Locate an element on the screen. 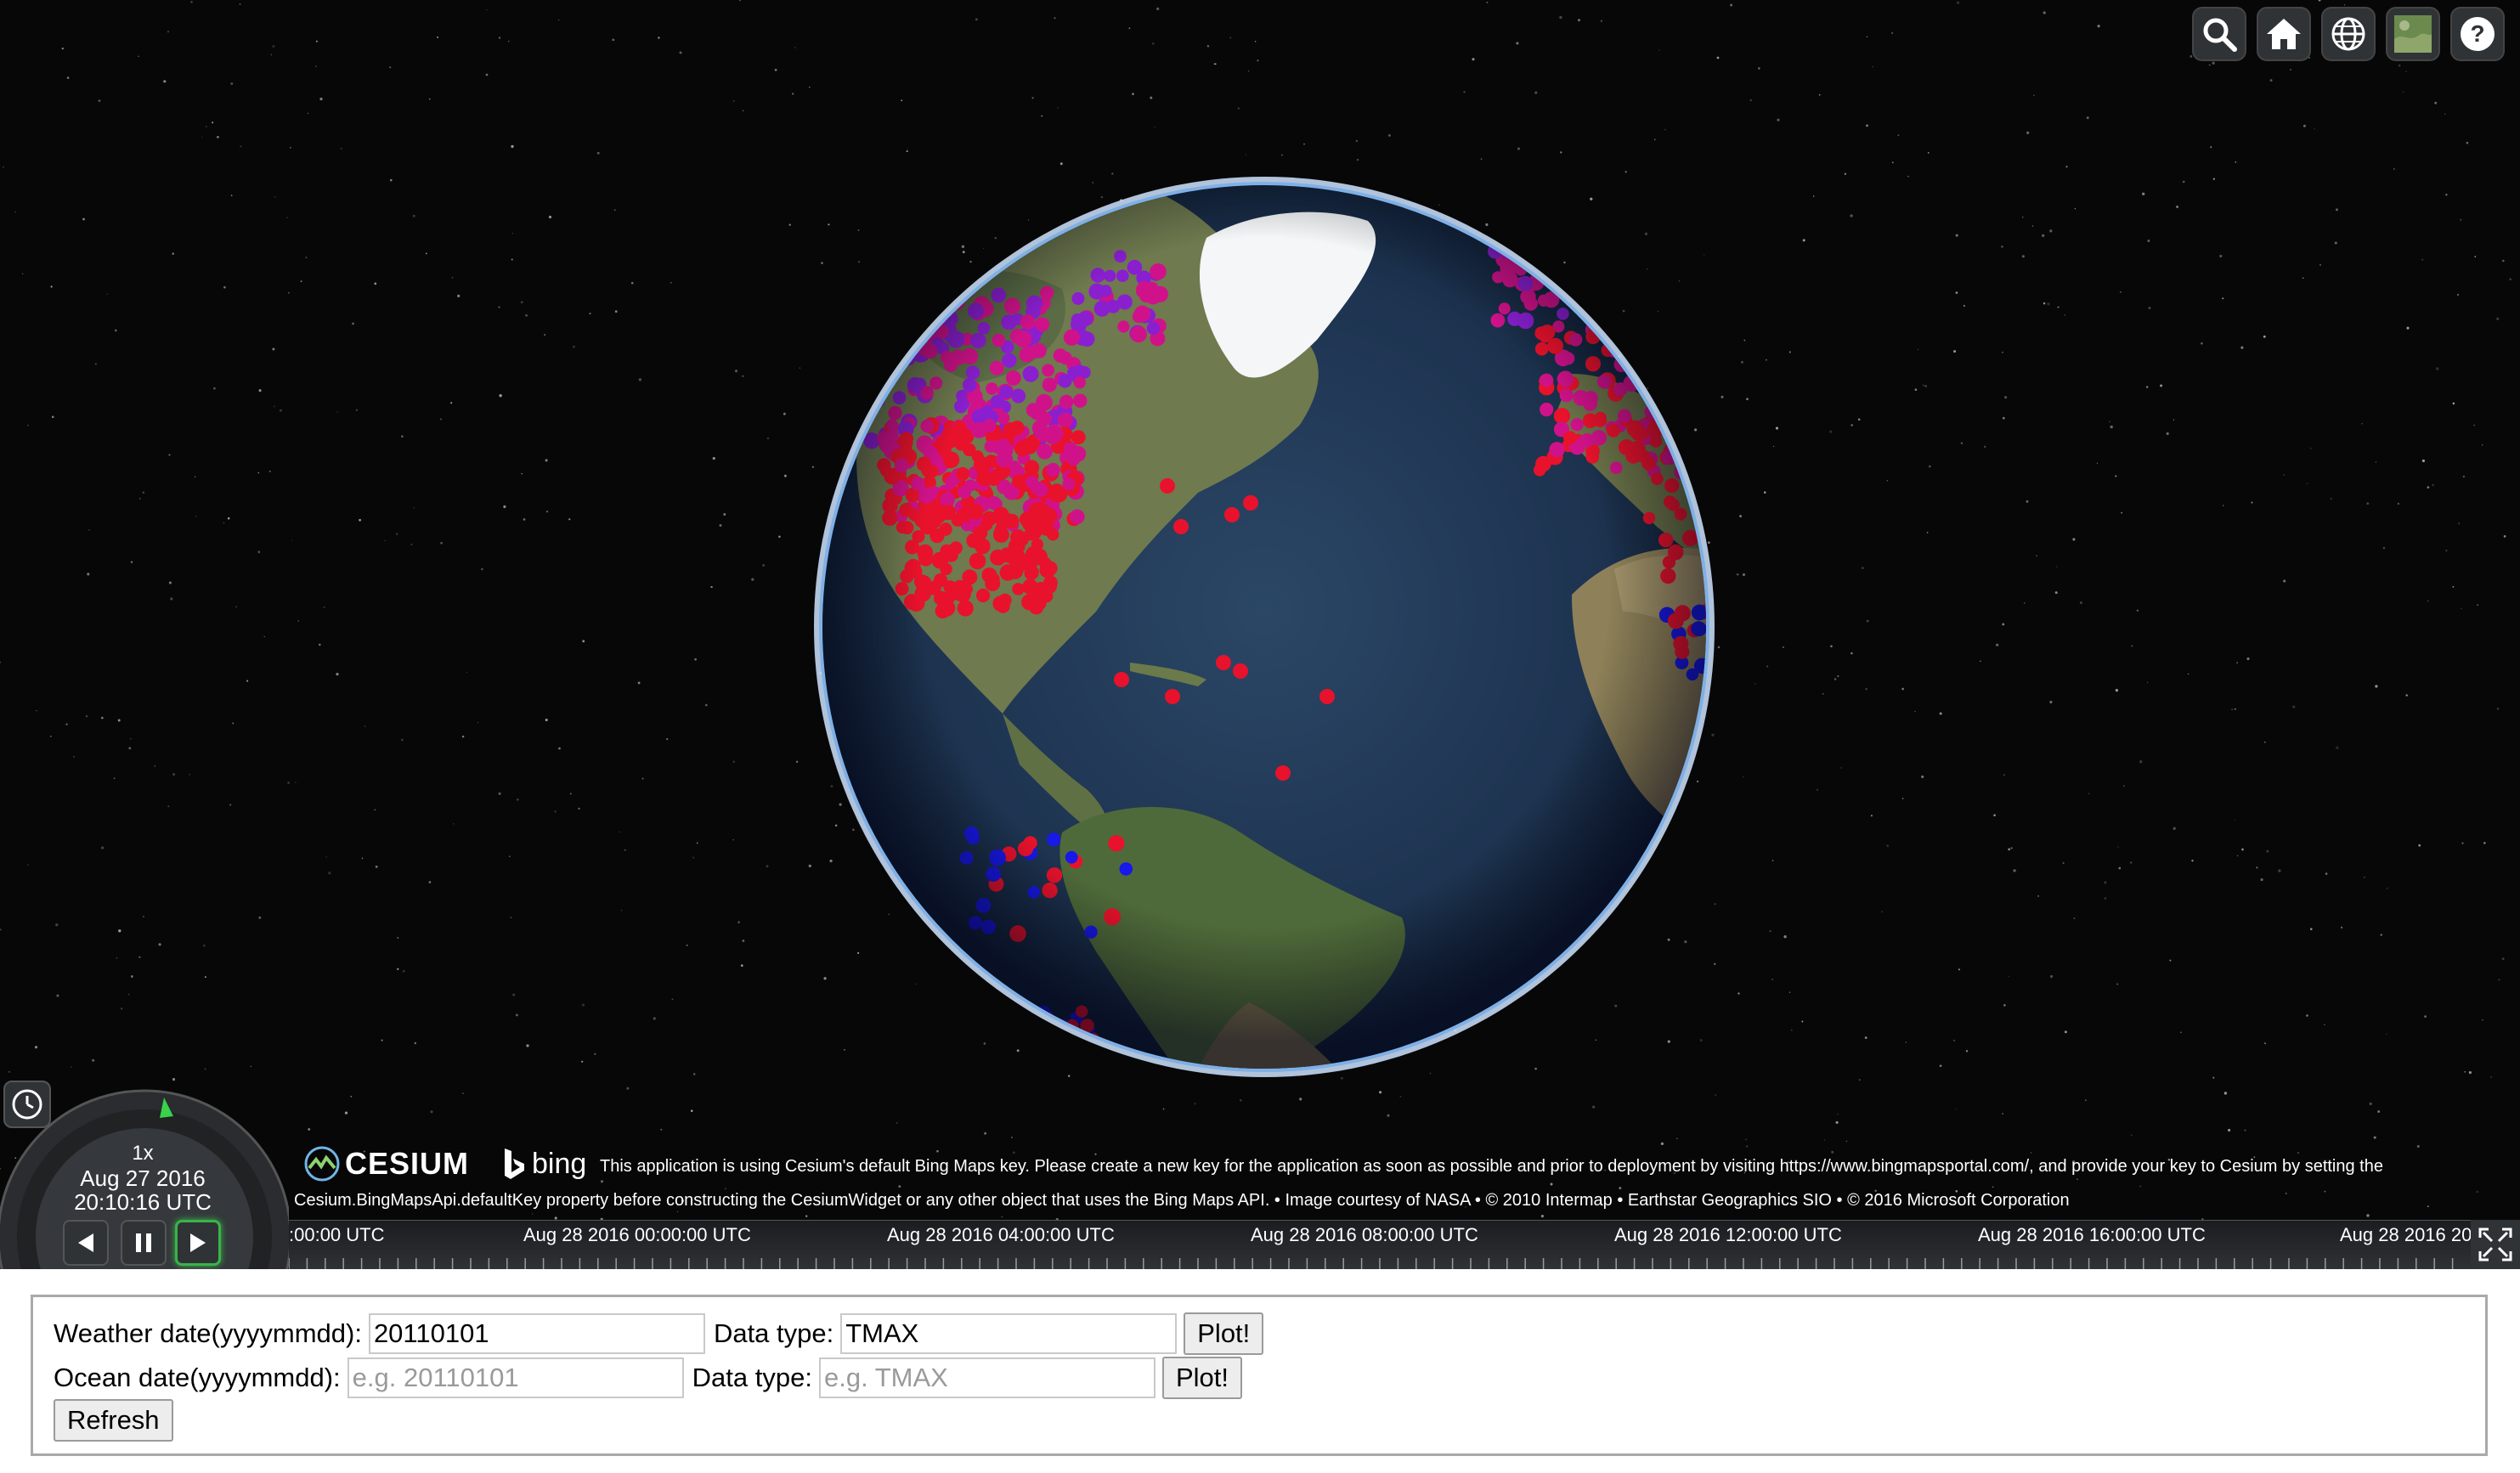 This screenshot has height=1473, width=2520. ocean-date-input is located at coordinates (515, 1377).